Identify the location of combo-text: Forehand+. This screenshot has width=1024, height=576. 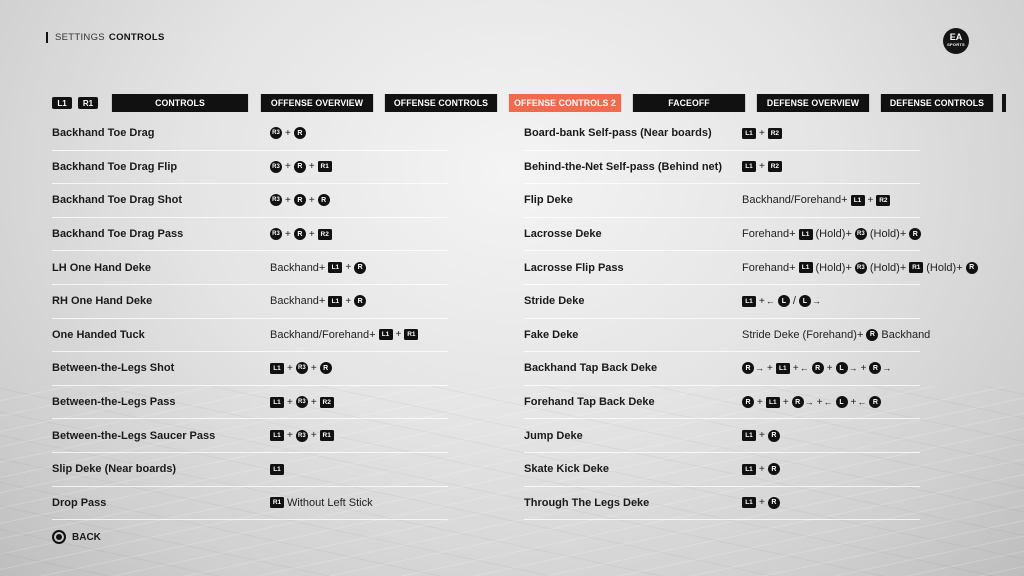
(769, 267).